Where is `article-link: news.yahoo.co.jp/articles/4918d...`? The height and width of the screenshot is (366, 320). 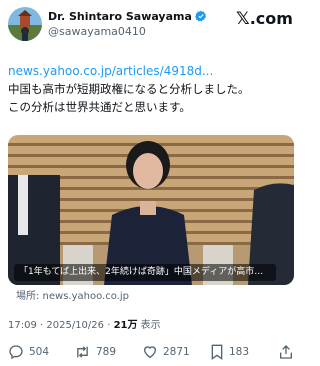 article-link: news.yahoo.co.jp/articles/4918d... is located at coordinates (110, 71).